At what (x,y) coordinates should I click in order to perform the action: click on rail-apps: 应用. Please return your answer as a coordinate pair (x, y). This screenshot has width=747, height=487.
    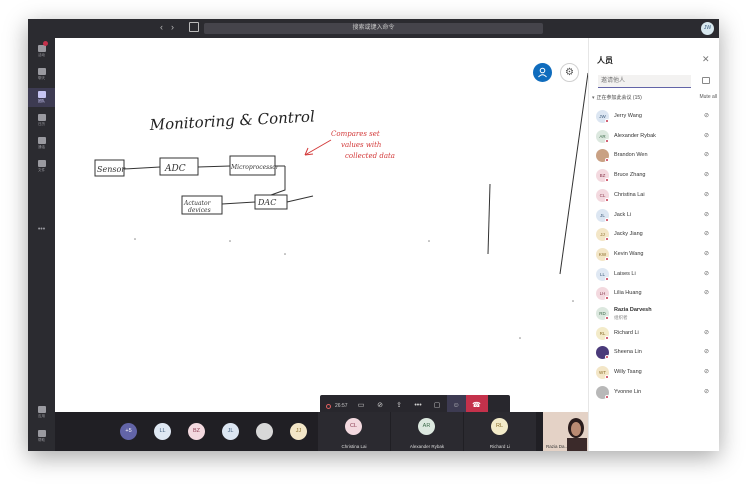
    Looking at the image, I should click on (41, 412).